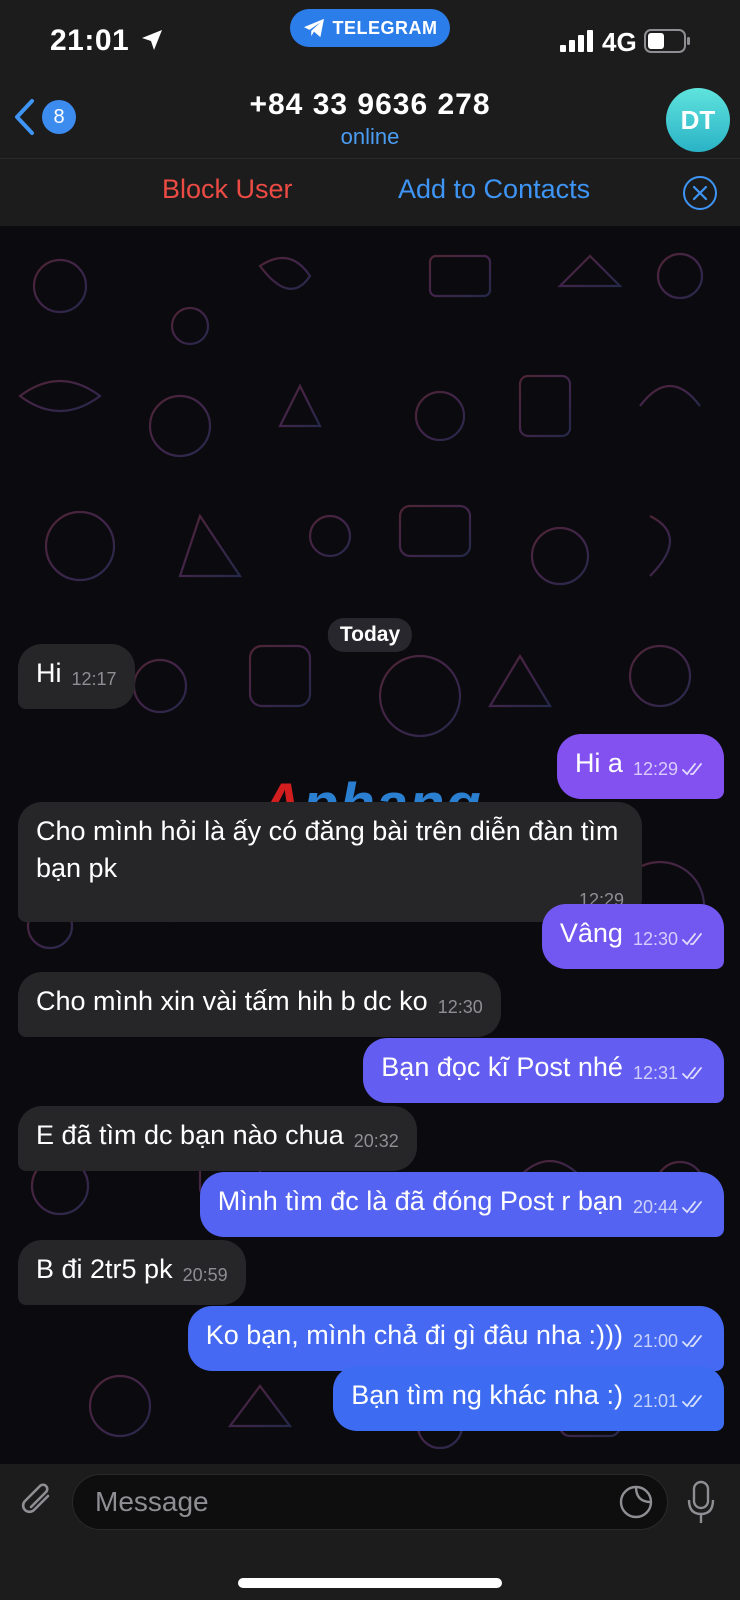 The height and width of the screenshot is (1600, 740). What do you see at coordinates (414, 1335) in the screenshot?
I see `message-text: Ko bạn, mình chả đi gì đâu nha :)))` at bounding box center [414, 1335].